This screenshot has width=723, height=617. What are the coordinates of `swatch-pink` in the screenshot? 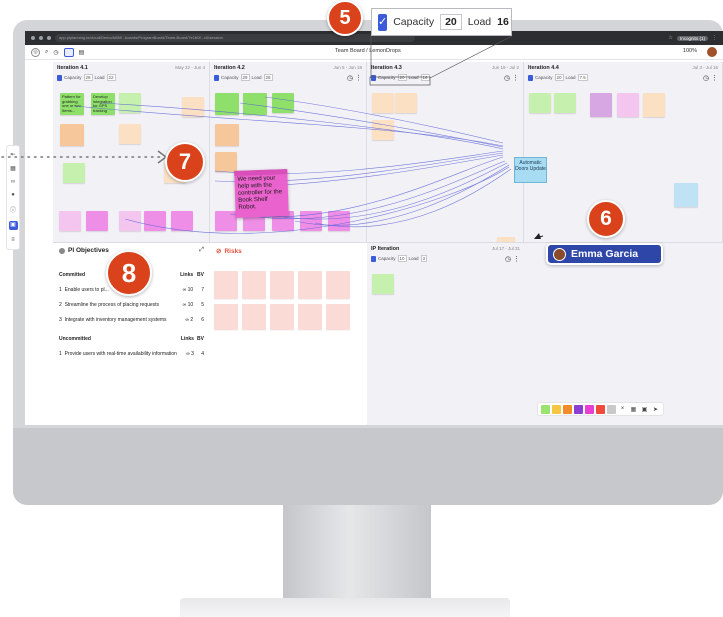 It's located at (589, 409).